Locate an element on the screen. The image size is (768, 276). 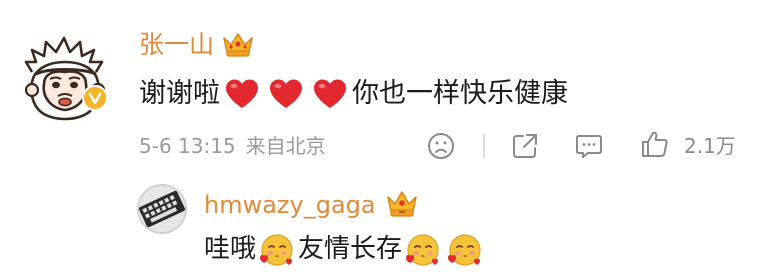
reply-avatar is located at coordinates (162, 209).